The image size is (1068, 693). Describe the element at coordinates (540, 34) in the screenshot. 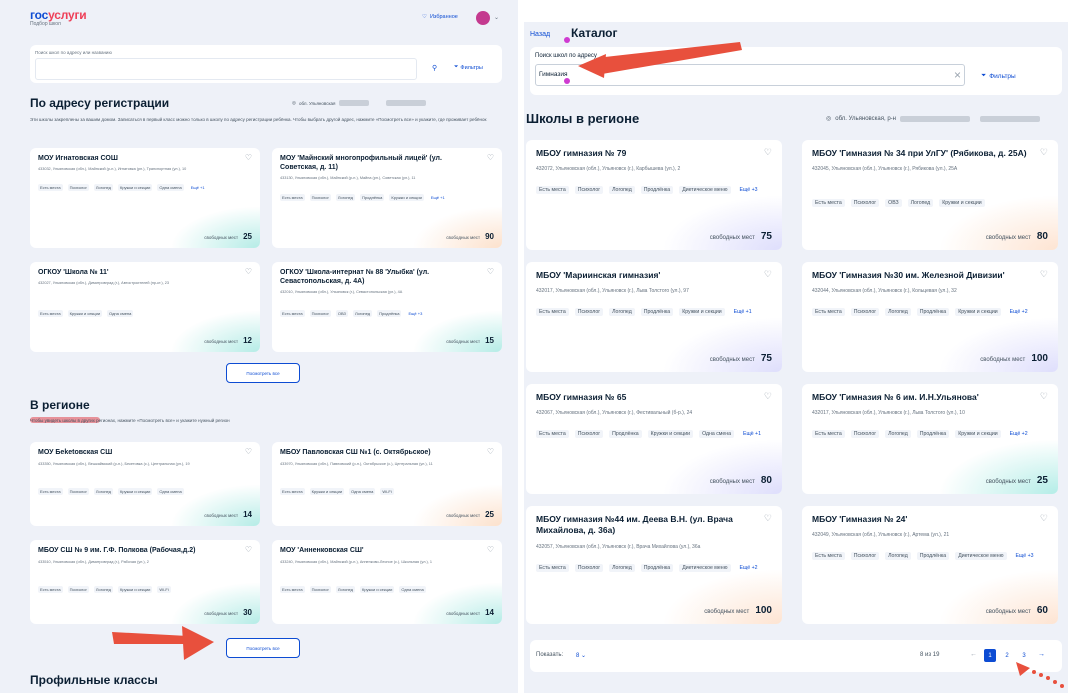

I see `back-link: Назад` at that location.